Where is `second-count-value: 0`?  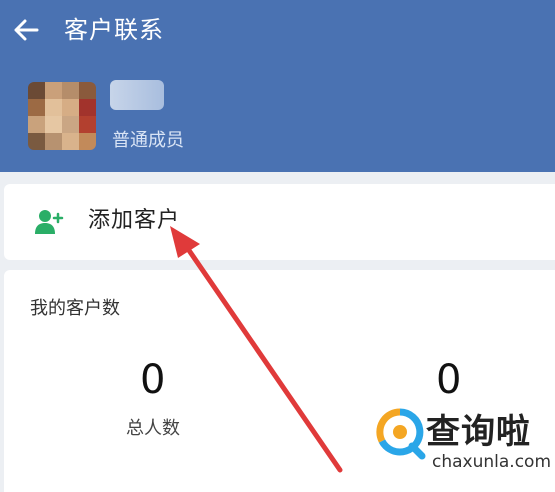
second-count-value: 0 is located at coordinates (449, 380).